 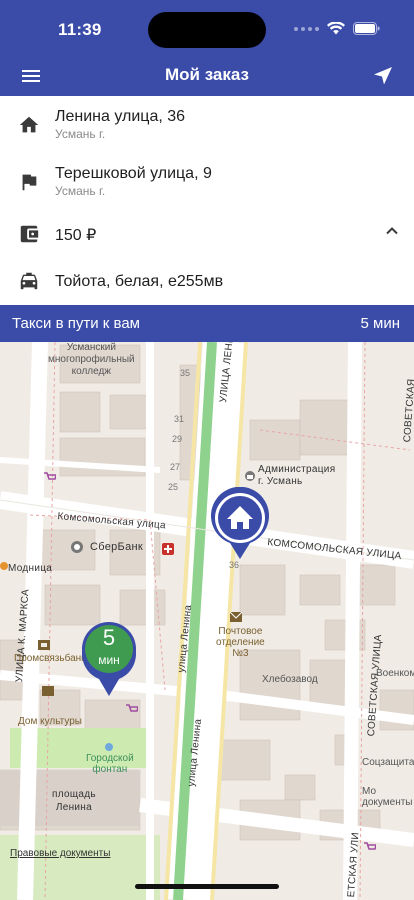 What do you see at coordinates (290, 679) in the screenshot?
I see `map-label-khlebozavod: Хлебозавод` at bounding box center [290, 679].